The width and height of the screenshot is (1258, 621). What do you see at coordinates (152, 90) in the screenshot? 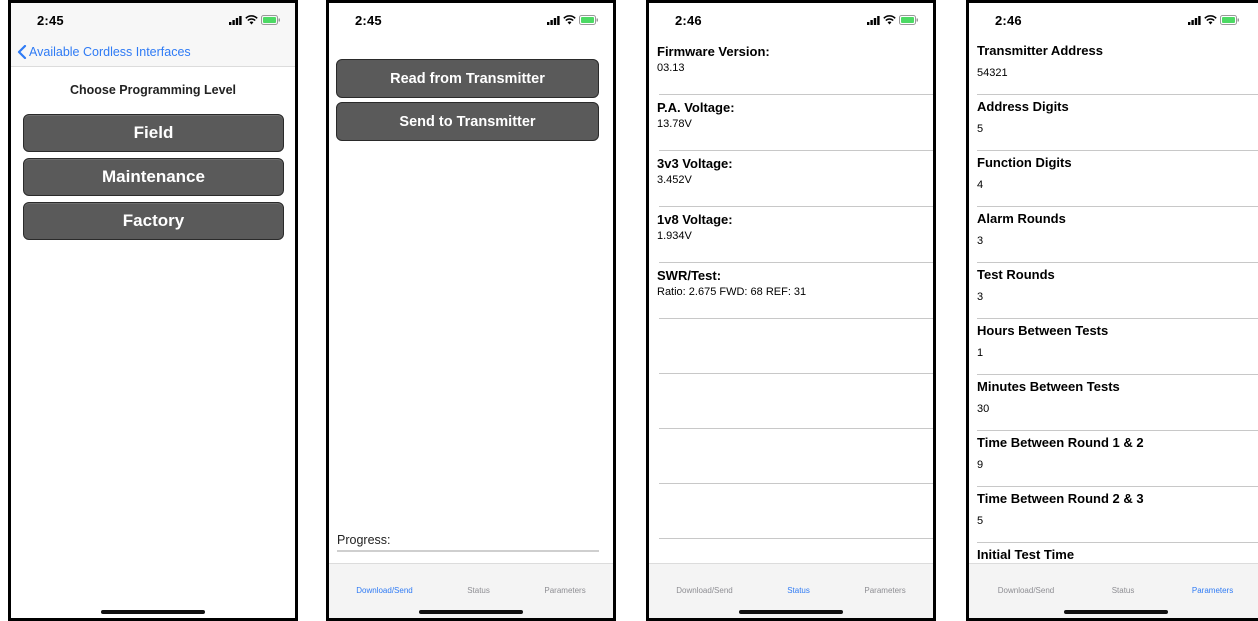
I see `programming-level-heading: Choose Programming Level` at bounding box center [152, 90].